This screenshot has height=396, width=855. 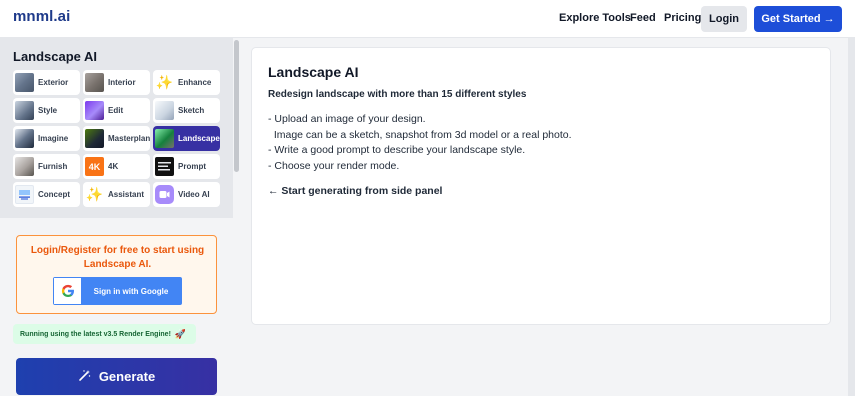 What do you see at coordinates (180, 333) in the screenshot?
I see `rocket-icon: 🚀` at bounding box center [180, 333].